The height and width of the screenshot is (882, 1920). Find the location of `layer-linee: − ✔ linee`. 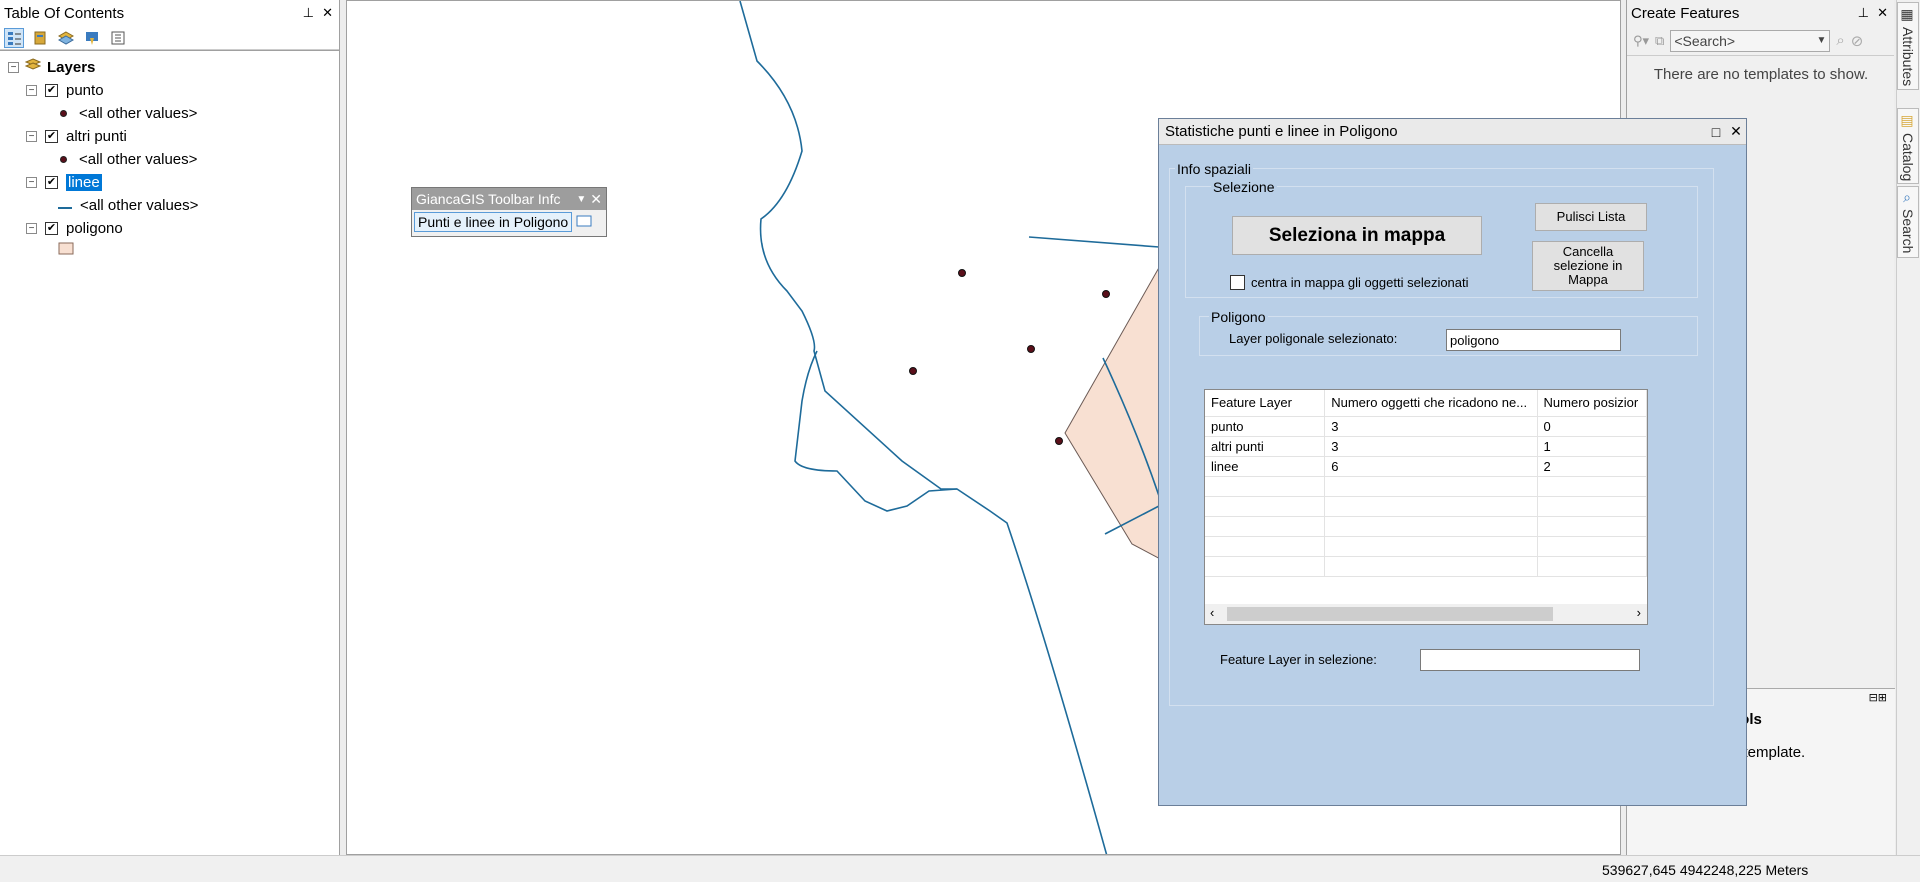

layer-linee: − ✔ linee is located at coordinates (64, 182).